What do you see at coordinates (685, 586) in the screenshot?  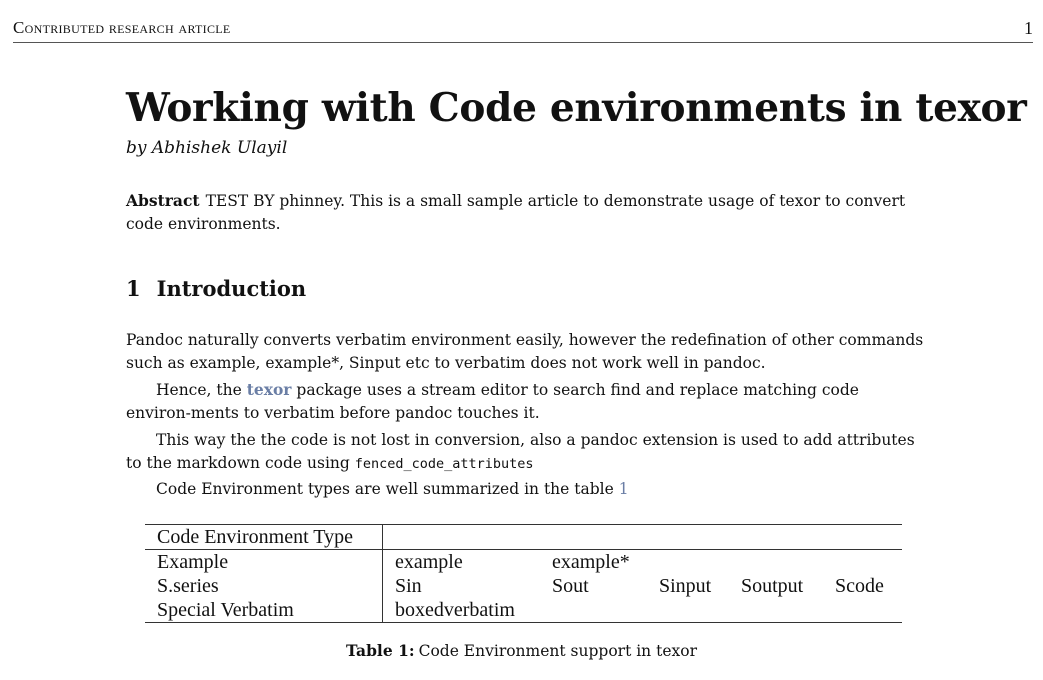 I see `table-cell: Sinput` at bounding box center [685, 586].